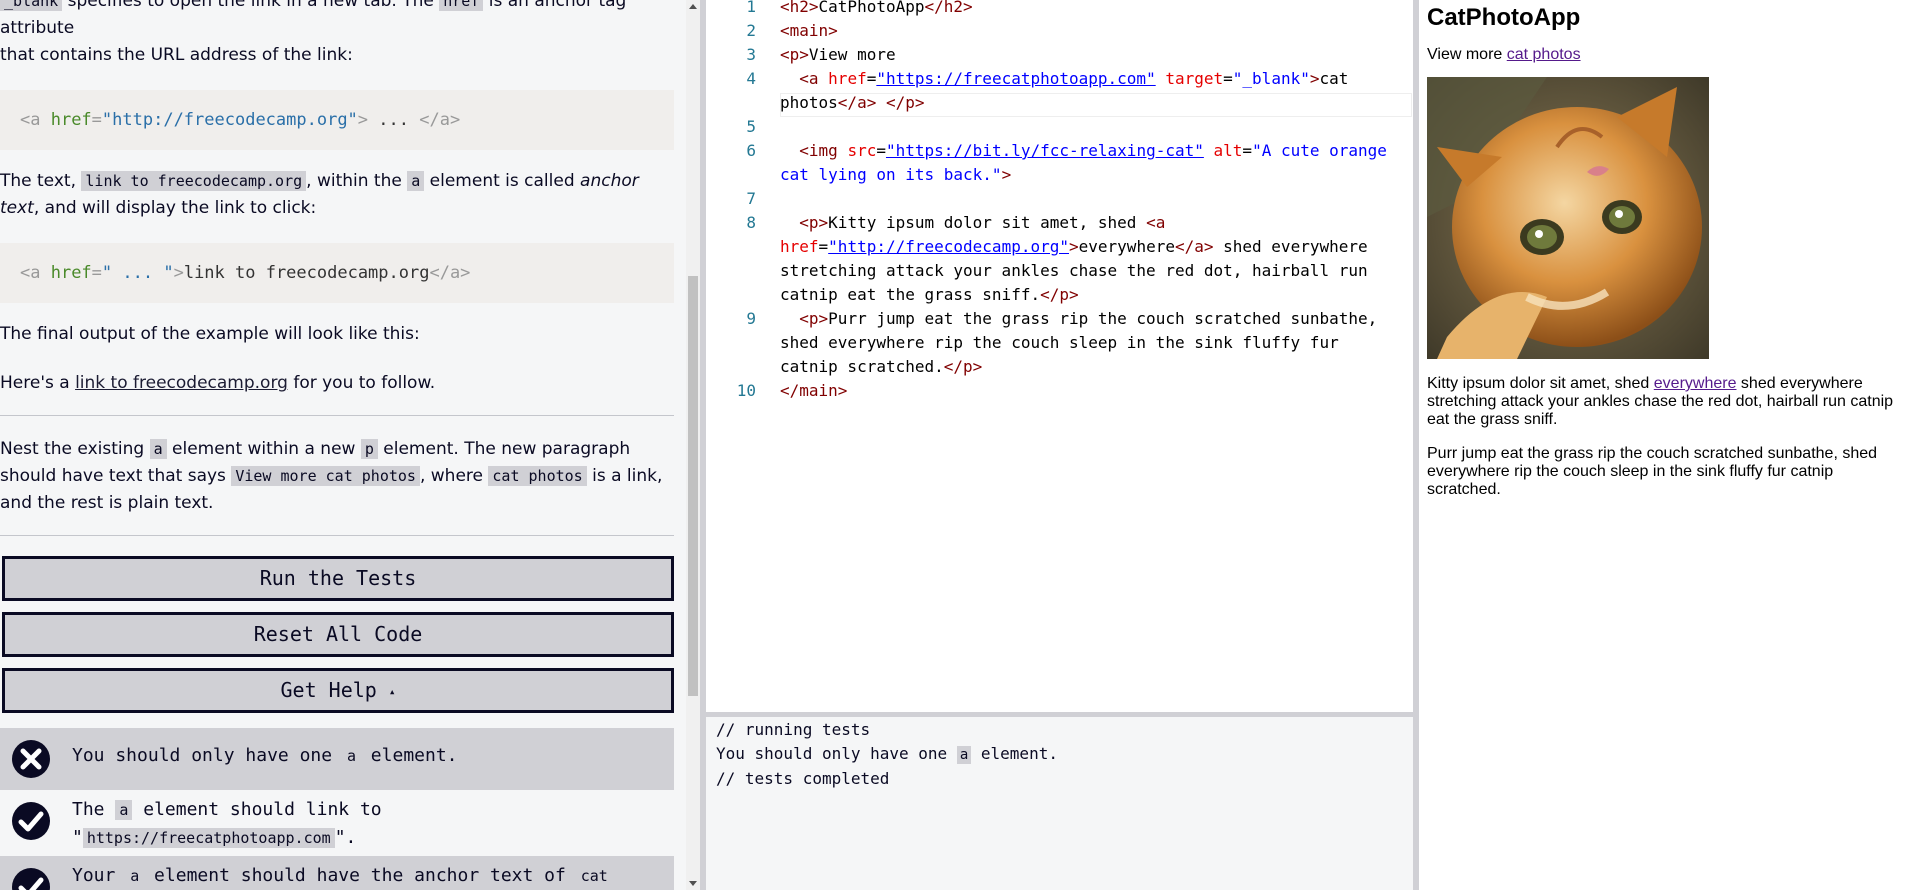 The width and height of the screenshot is (1912, 890). I want to click on inline-code: _blank, so click(31, 5).